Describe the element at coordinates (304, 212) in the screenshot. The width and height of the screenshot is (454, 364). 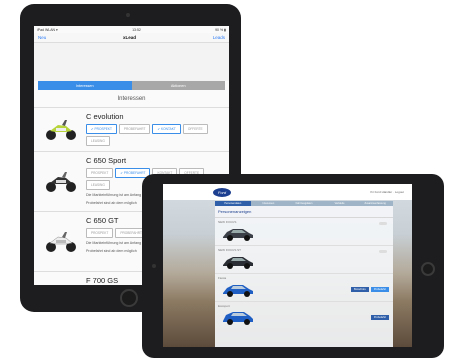
I see `section-title: Personenanzeigen` at that location.